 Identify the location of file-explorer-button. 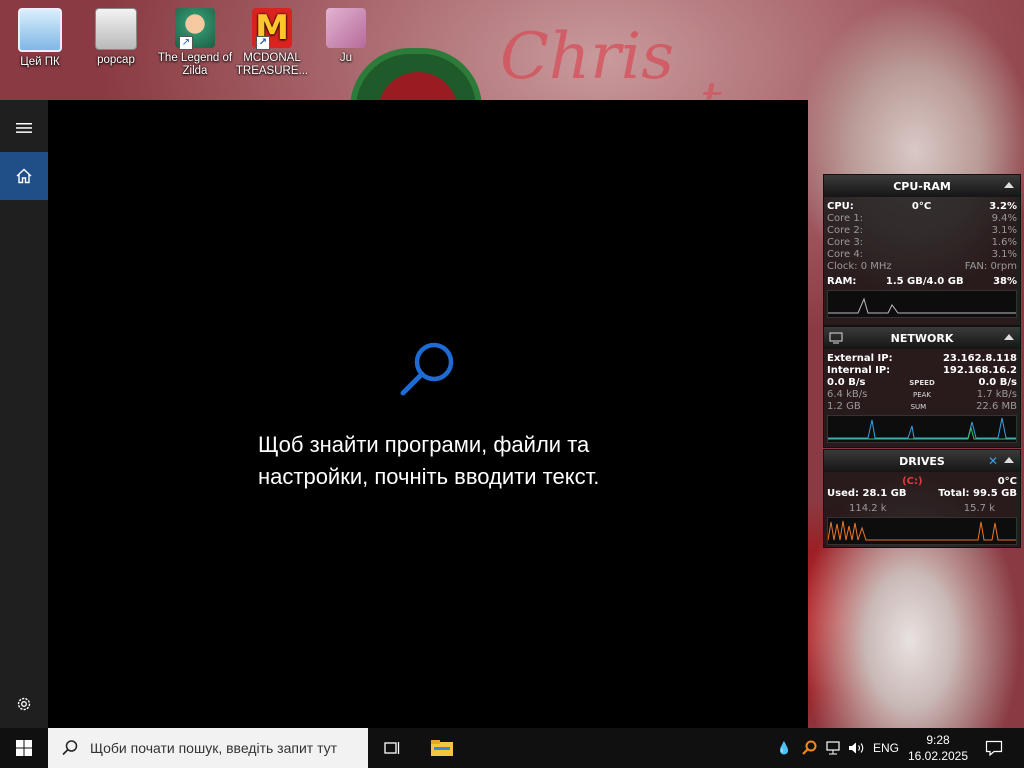
(442, 748).